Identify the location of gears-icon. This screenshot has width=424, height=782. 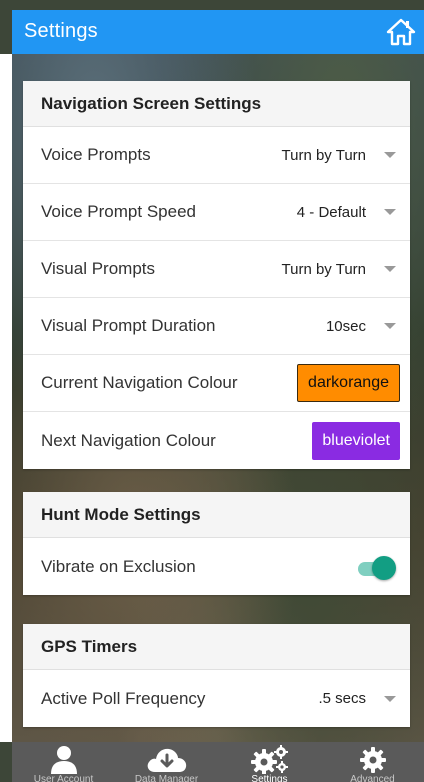
(270, 759).